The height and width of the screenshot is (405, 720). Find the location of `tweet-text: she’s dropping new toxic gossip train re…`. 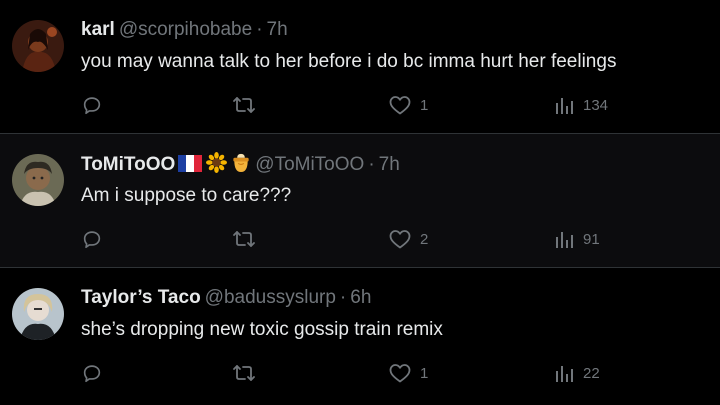

tweet-text: she’s dropping new toxic gossip train re… is located at coordinates (262, 329).